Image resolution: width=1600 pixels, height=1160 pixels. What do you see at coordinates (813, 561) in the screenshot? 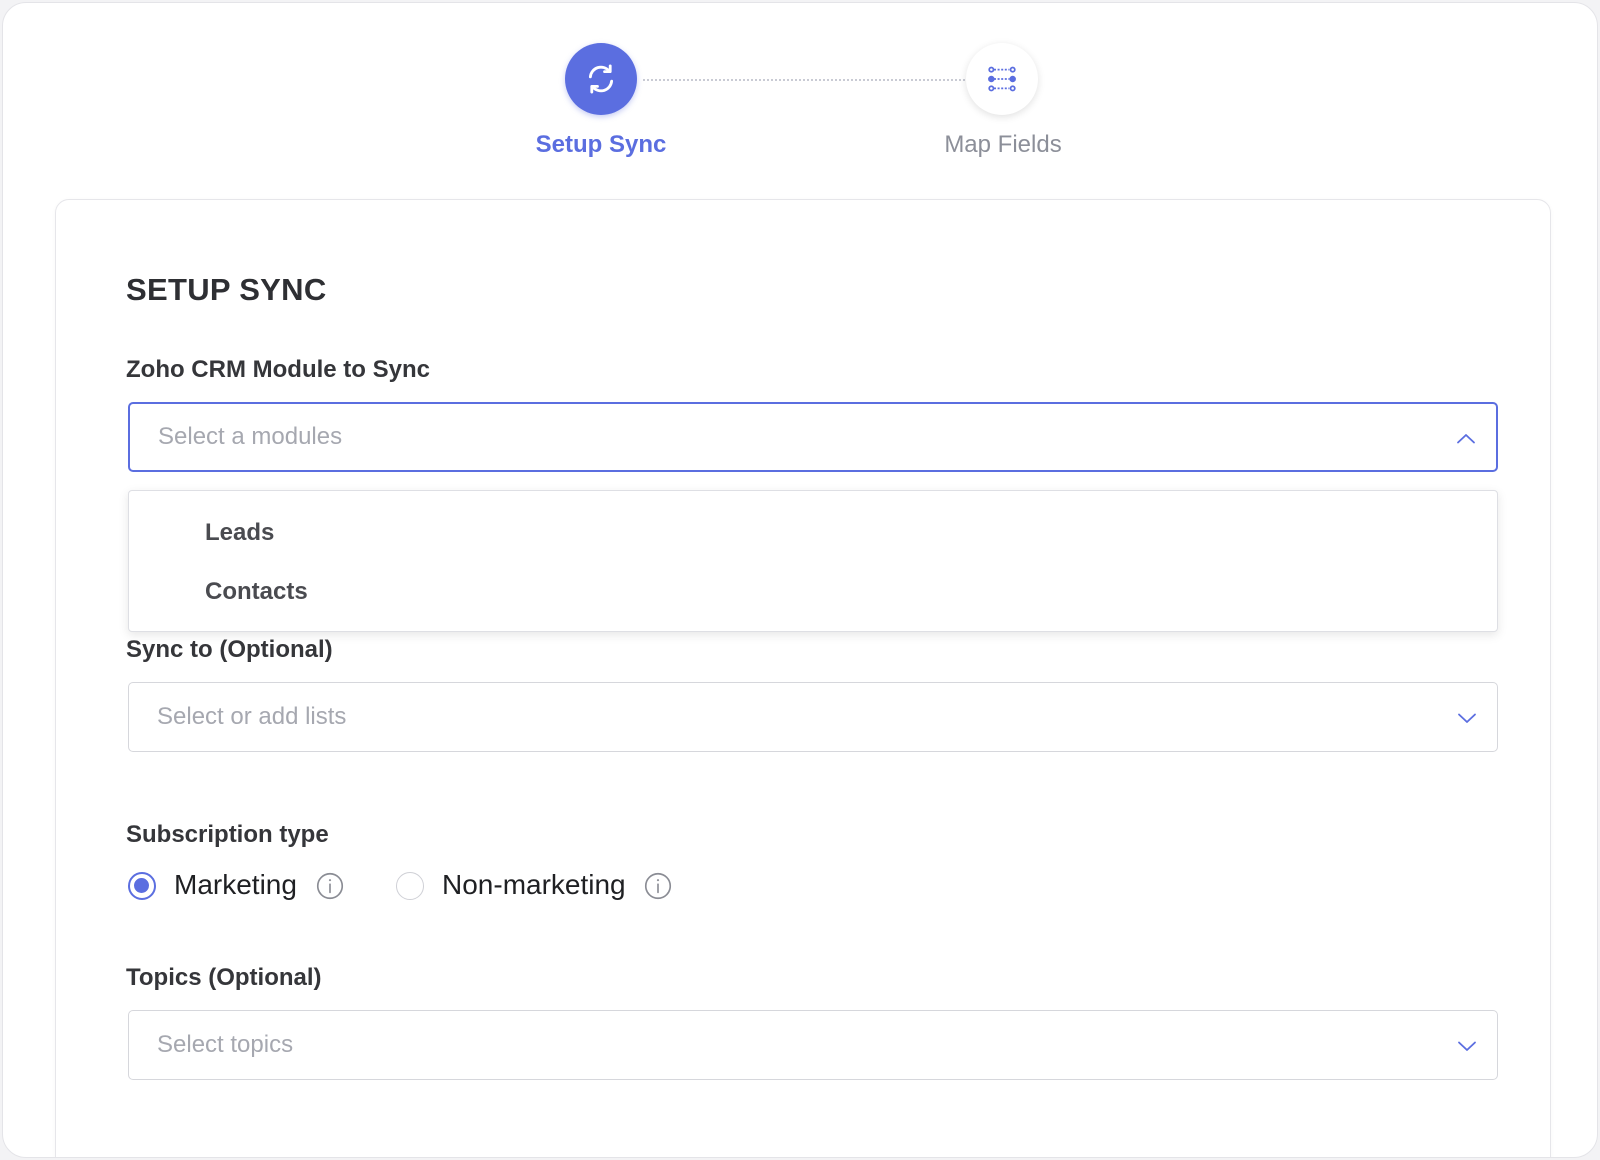
I see `module-dropdown-menu: Leads Contacts` at bounding box center [813, 561].